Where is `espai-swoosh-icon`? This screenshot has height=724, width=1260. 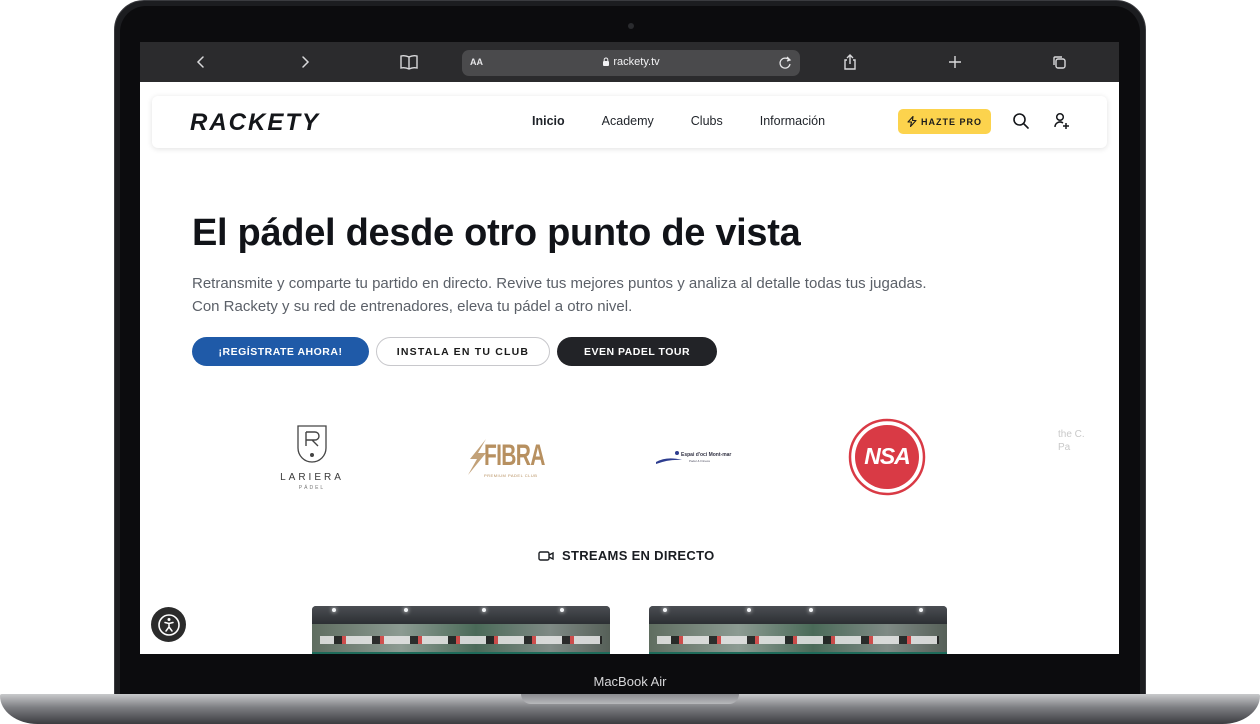
espai-swoosh-icon is located at coordinates (669, 457).